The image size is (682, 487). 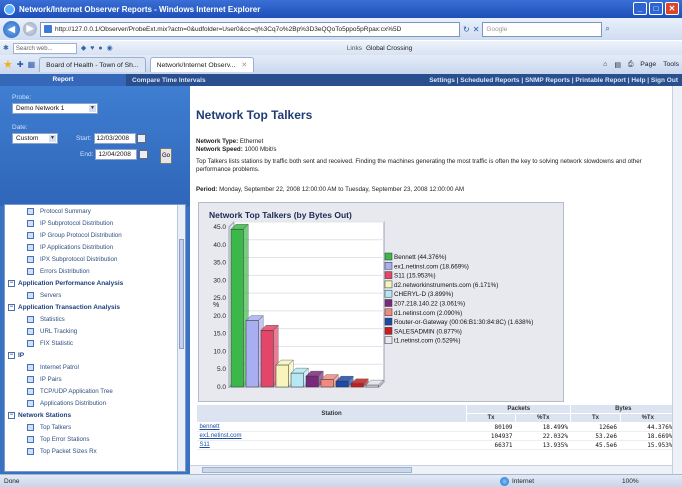 I want to click on toolbar-gear-icon: ✱, so click(x=6, y=48).